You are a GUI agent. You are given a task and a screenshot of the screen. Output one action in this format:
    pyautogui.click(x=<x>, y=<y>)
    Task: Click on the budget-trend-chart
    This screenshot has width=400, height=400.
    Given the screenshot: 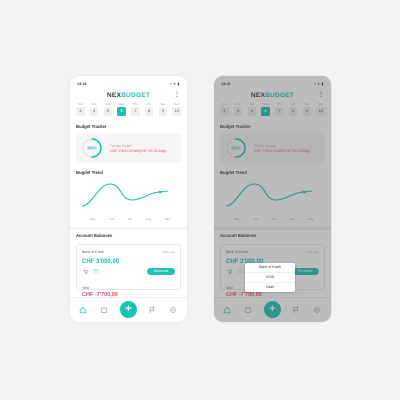 What is the action you would take?
    pyautogui.click(x=125, y=195)
    